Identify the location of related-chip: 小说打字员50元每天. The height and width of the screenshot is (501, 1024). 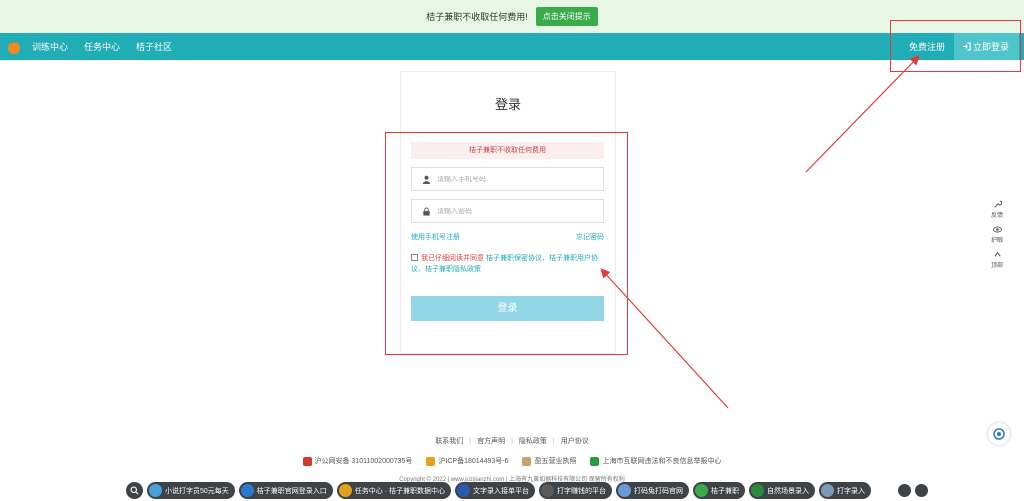
(191, 490).